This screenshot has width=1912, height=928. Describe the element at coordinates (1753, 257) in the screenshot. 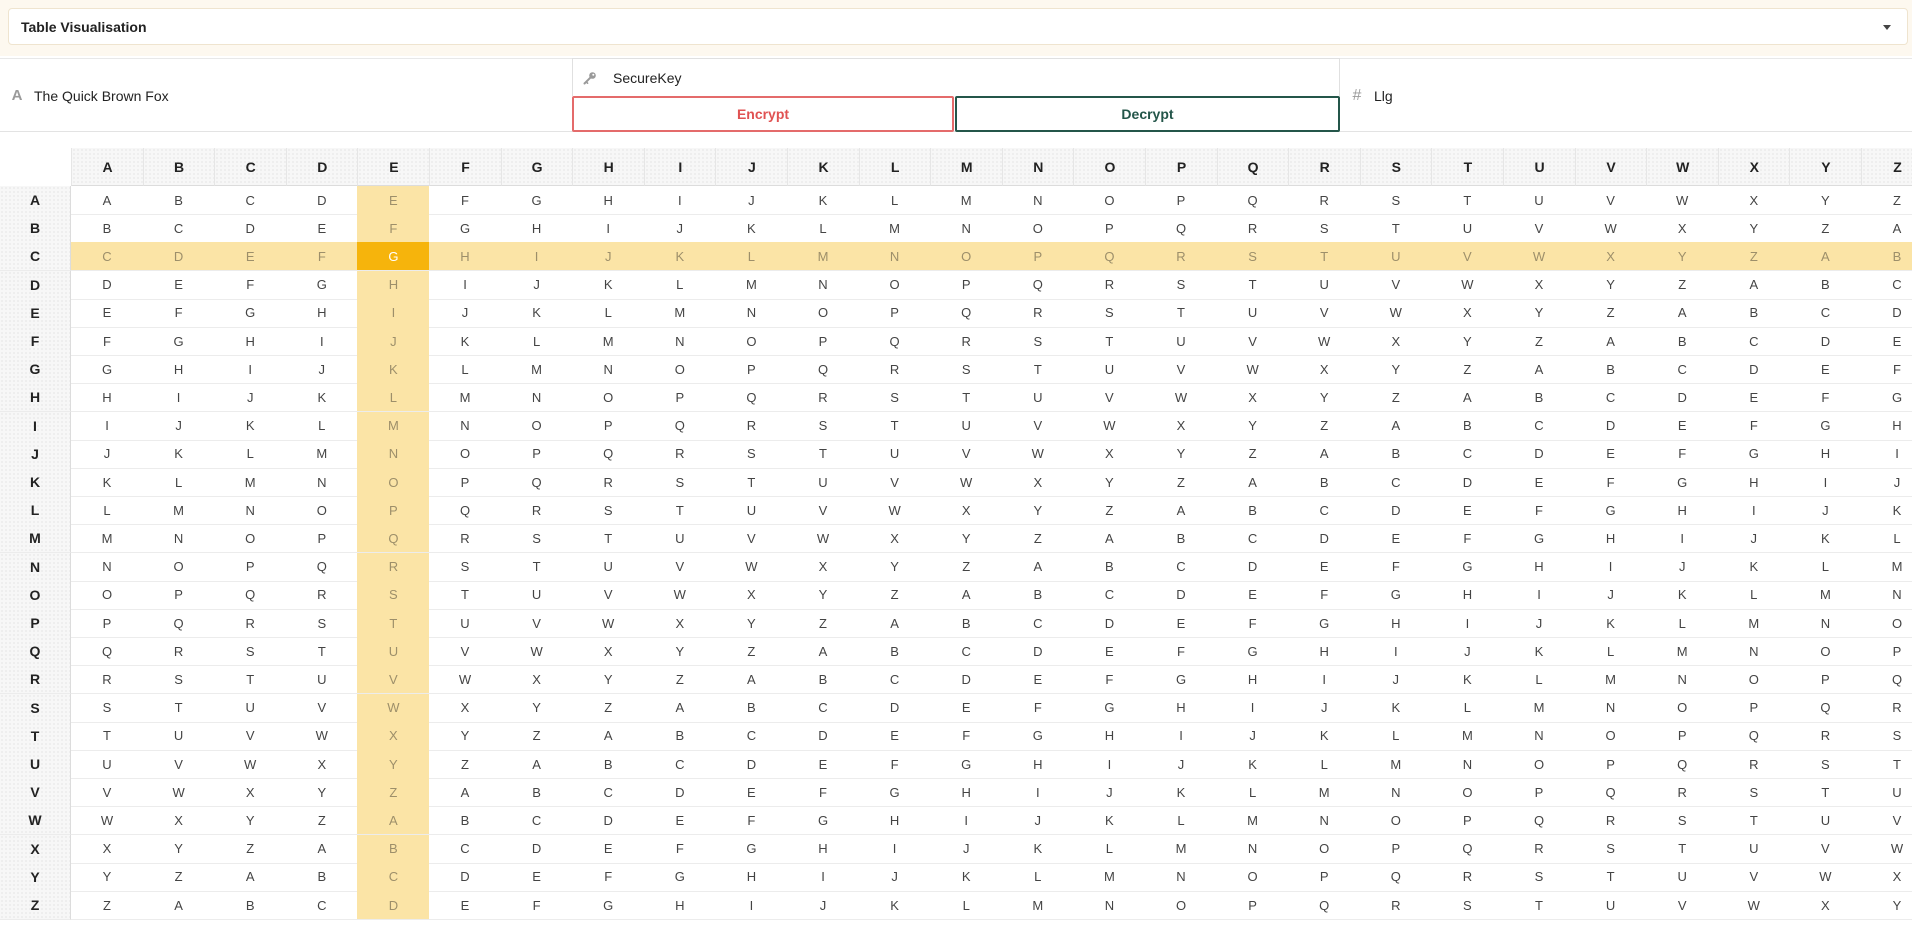

I see `table-cell: Z` at that location.